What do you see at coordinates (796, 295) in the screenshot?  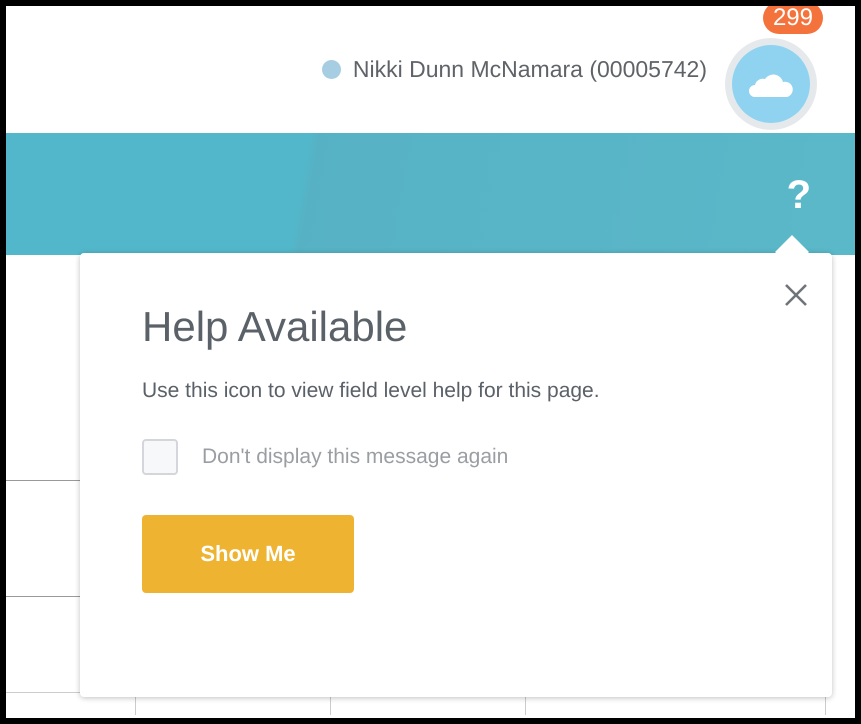 I see `close-icon` at bounding box center [796, 295].